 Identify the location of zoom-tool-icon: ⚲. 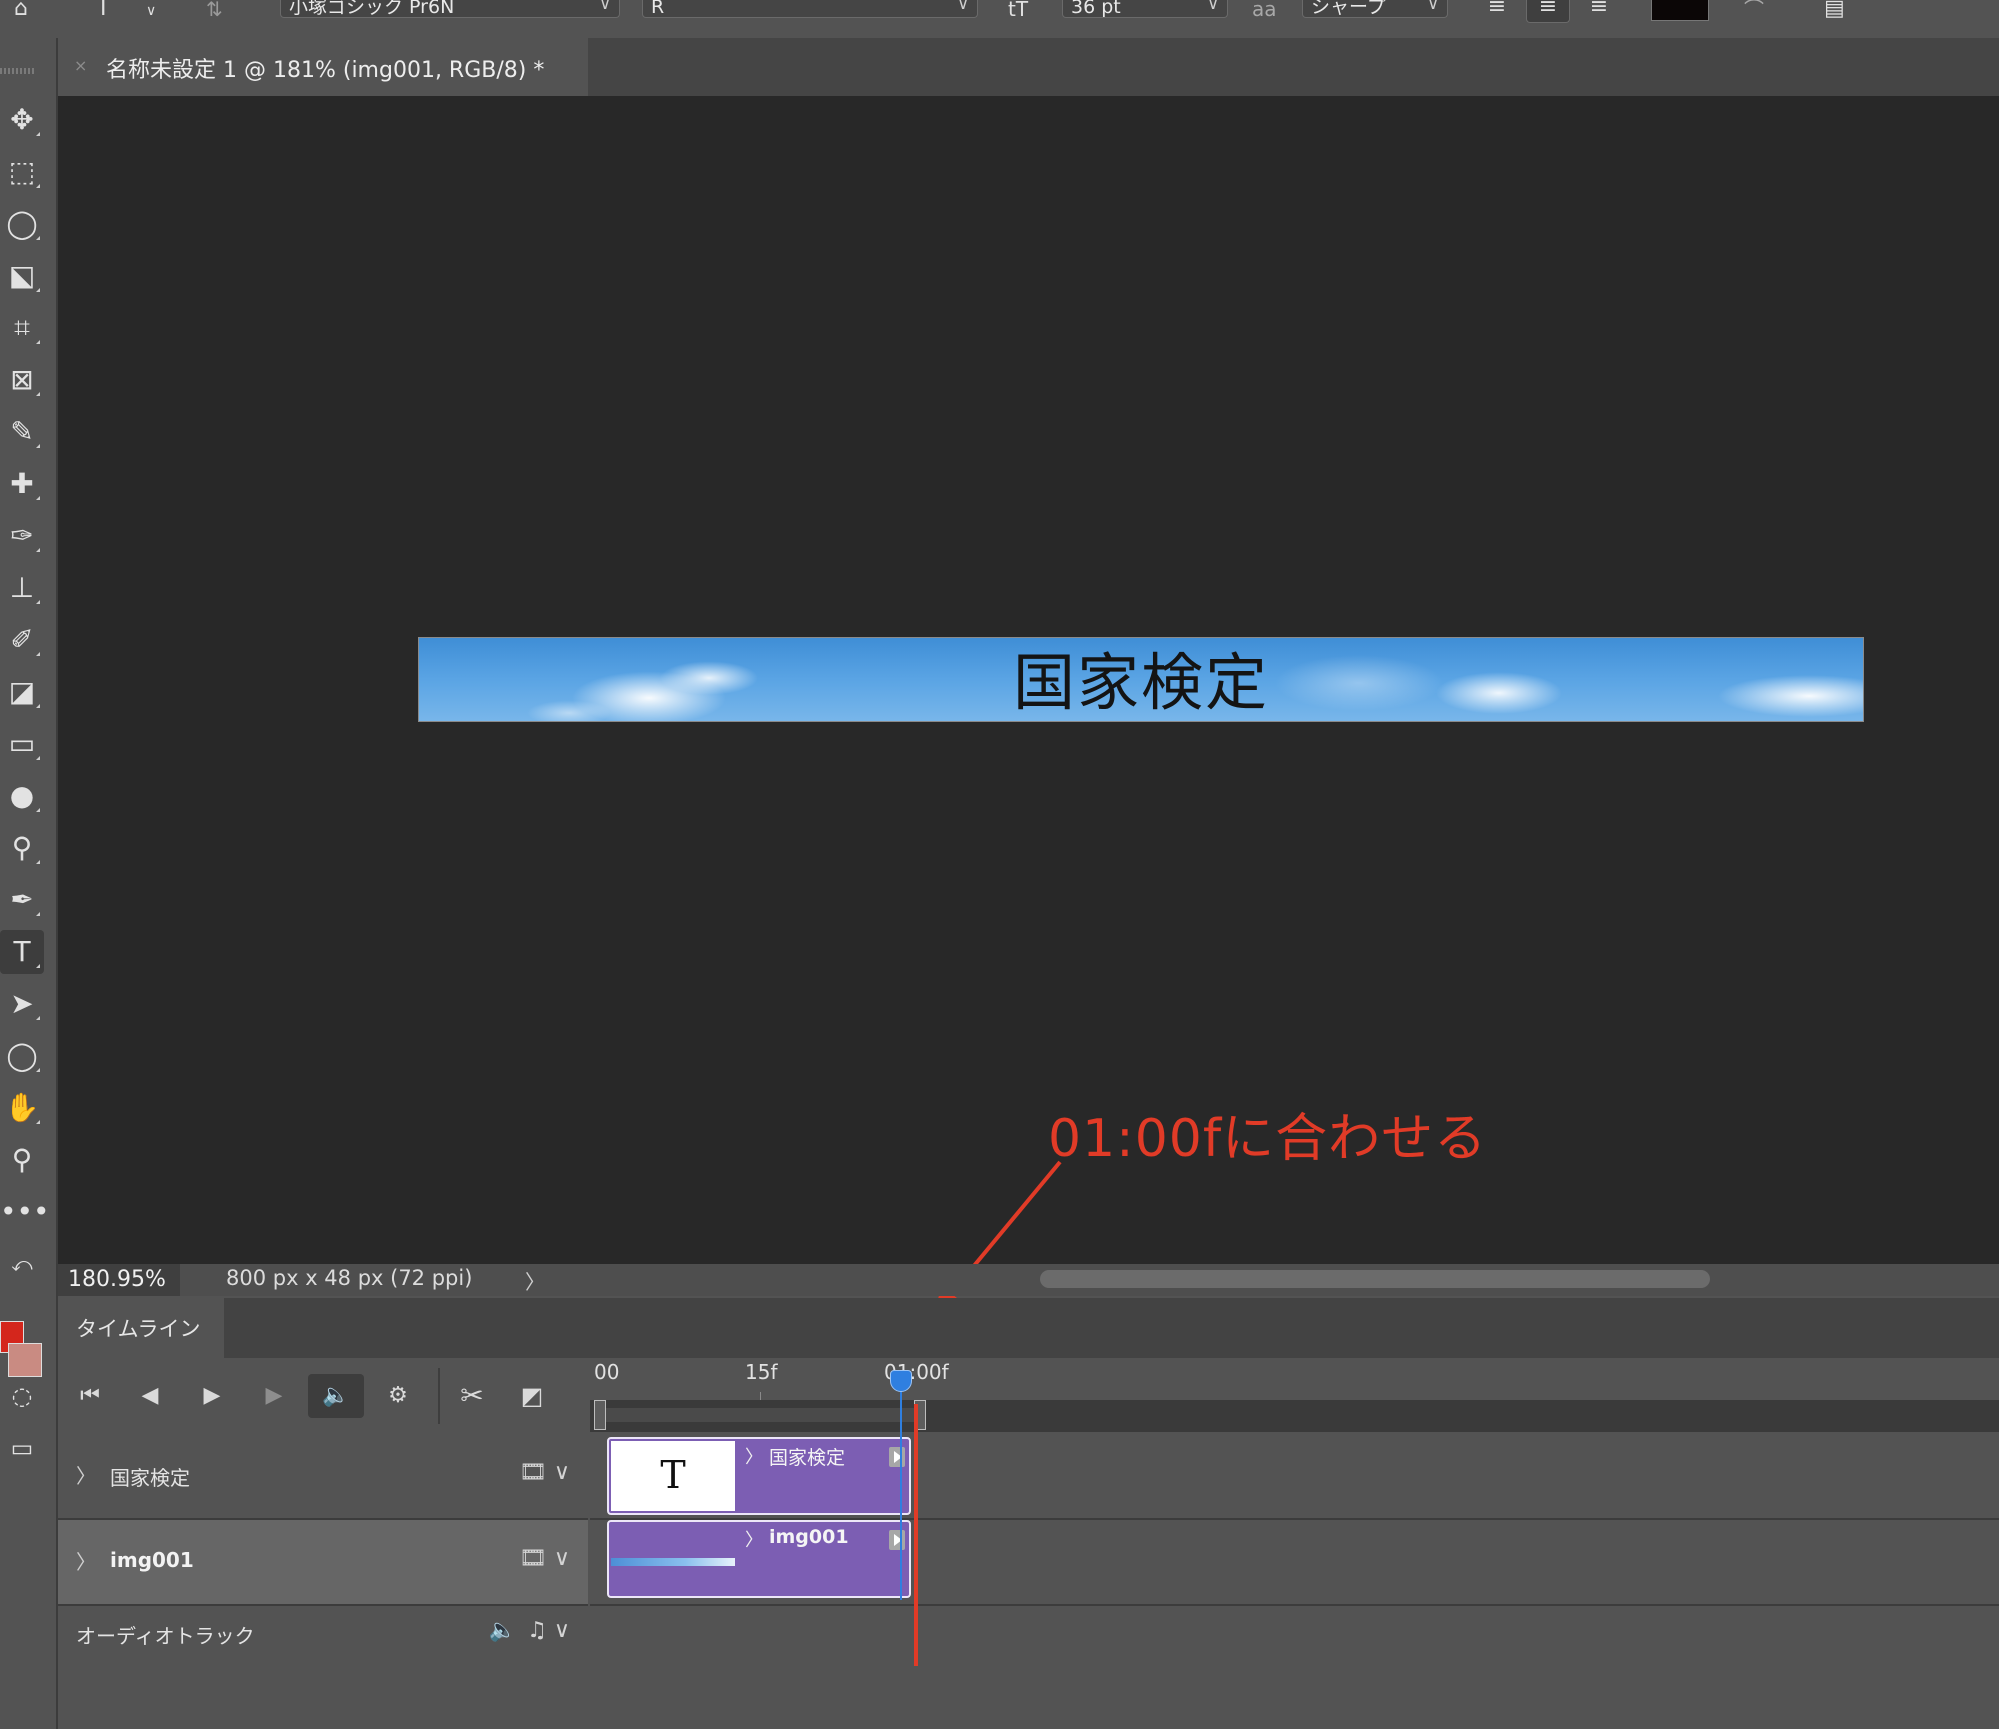
(22, 1160).